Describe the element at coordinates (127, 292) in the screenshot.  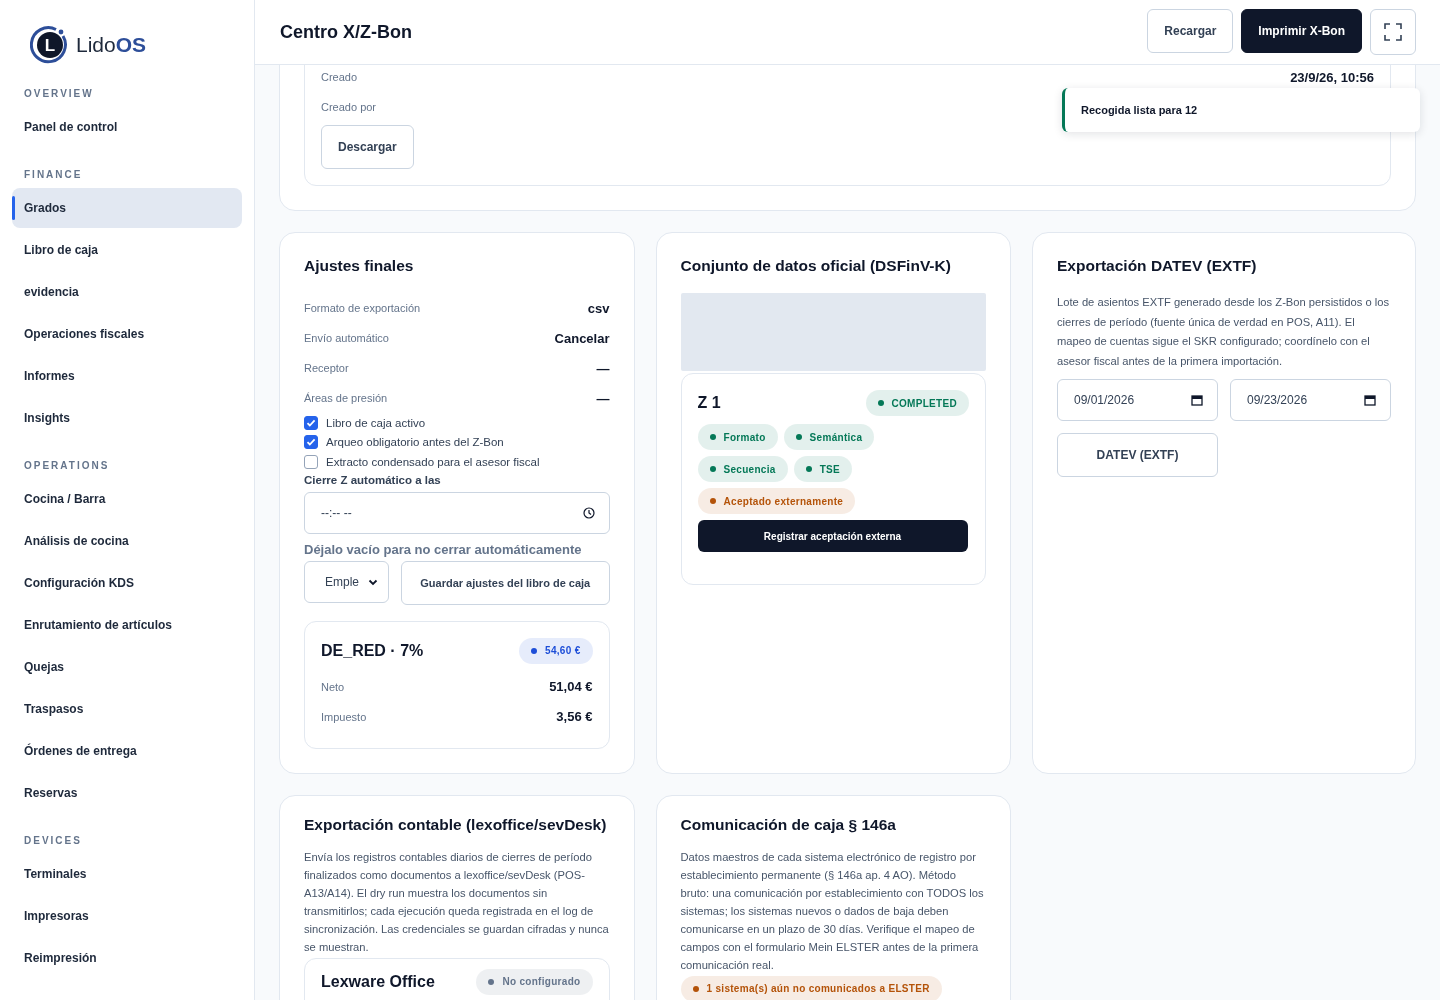
I see `sidebar-item: evidencia` at that location.